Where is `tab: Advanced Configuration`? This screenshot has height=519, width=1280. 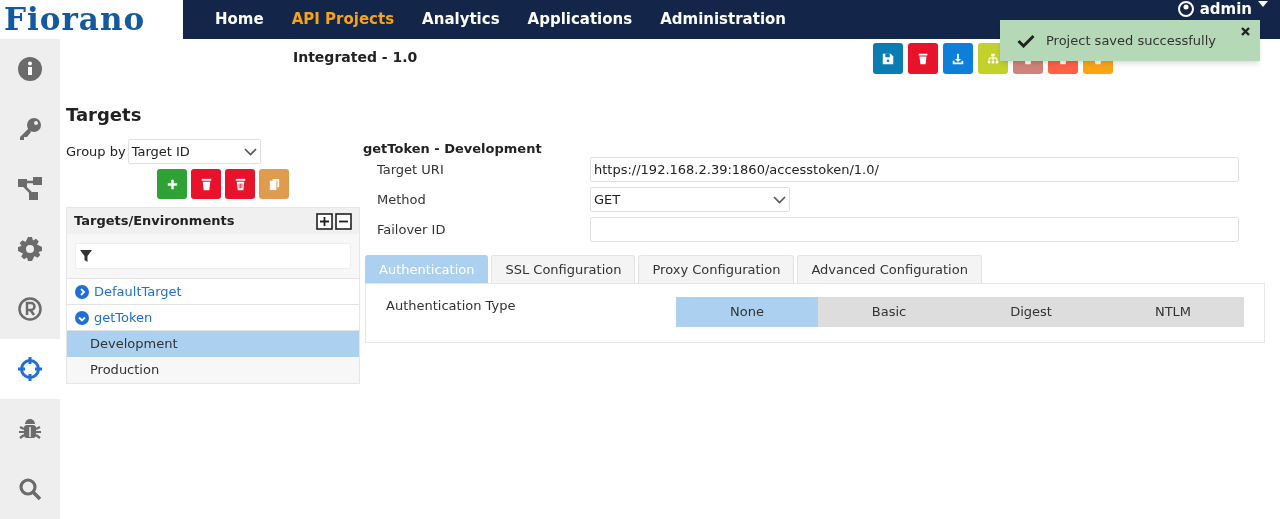
tab: Advanced Configuration is located at coordinates (889, 269).